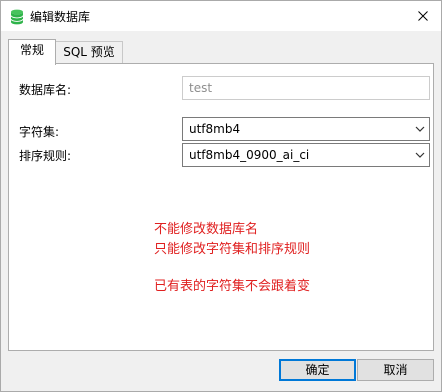 This screenshot has height=392, width=442. What do you see at coordinates (232, 286) in the screenshot?
I see `note-line-3: 已有表的字符集不会跟着变` at bounding box center [232, 286].